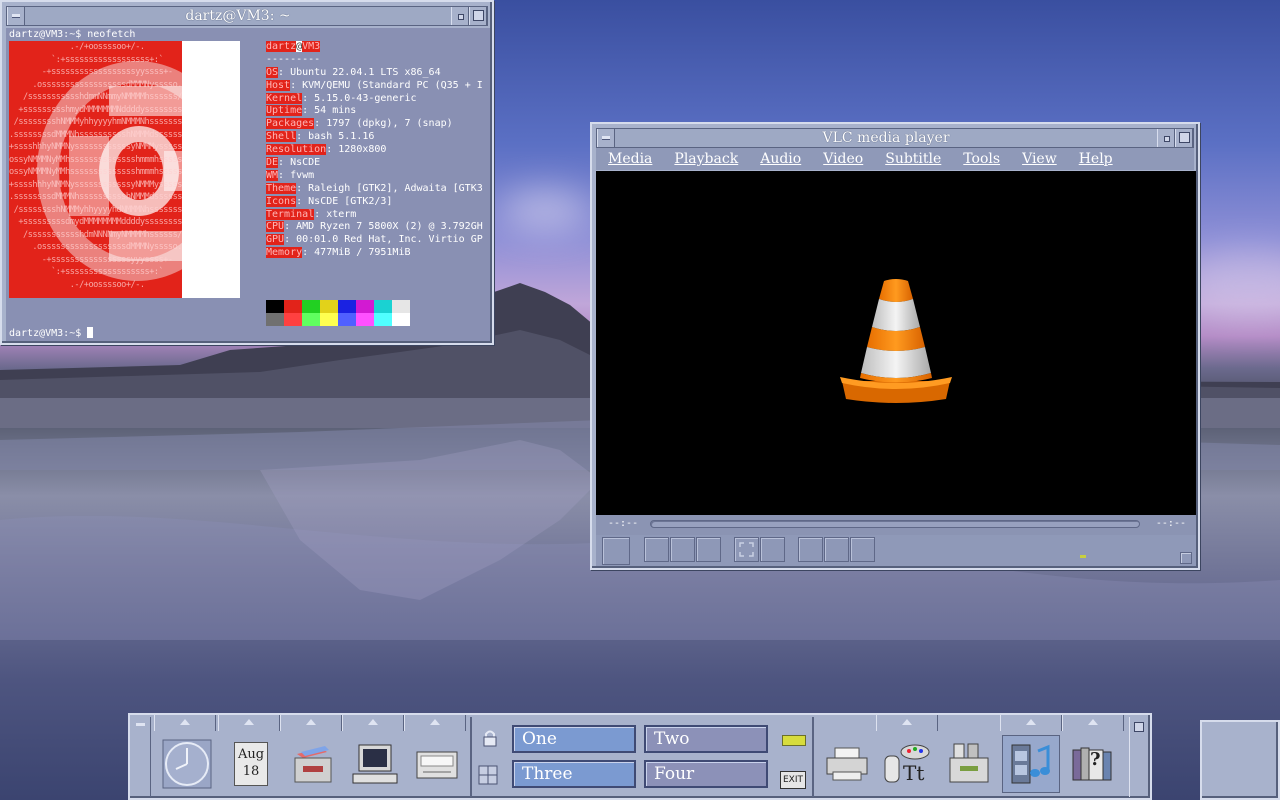  What do you see at coordinates (810, 549) in the screenshot?
I see `playlist-button` at bounding box center [810, 549].